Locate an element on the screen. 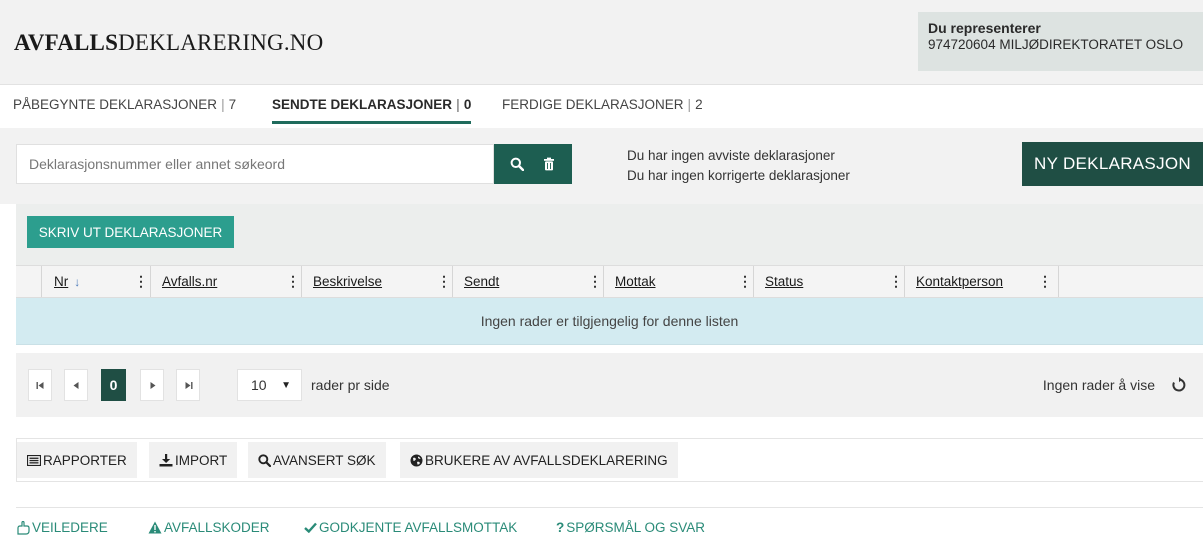  warning-icon is located at coordinates (155, 527).